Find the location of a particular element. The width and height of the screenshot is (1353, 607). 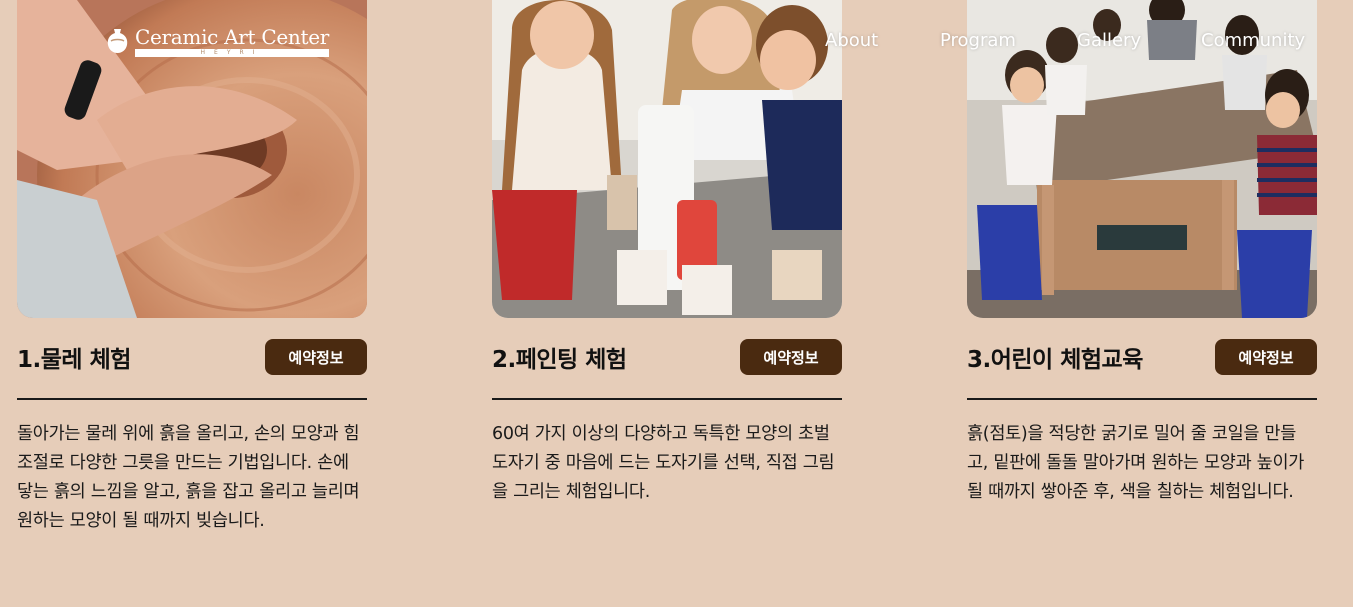

nav-gallery: Gallery is located at coordinates (1109, 40).